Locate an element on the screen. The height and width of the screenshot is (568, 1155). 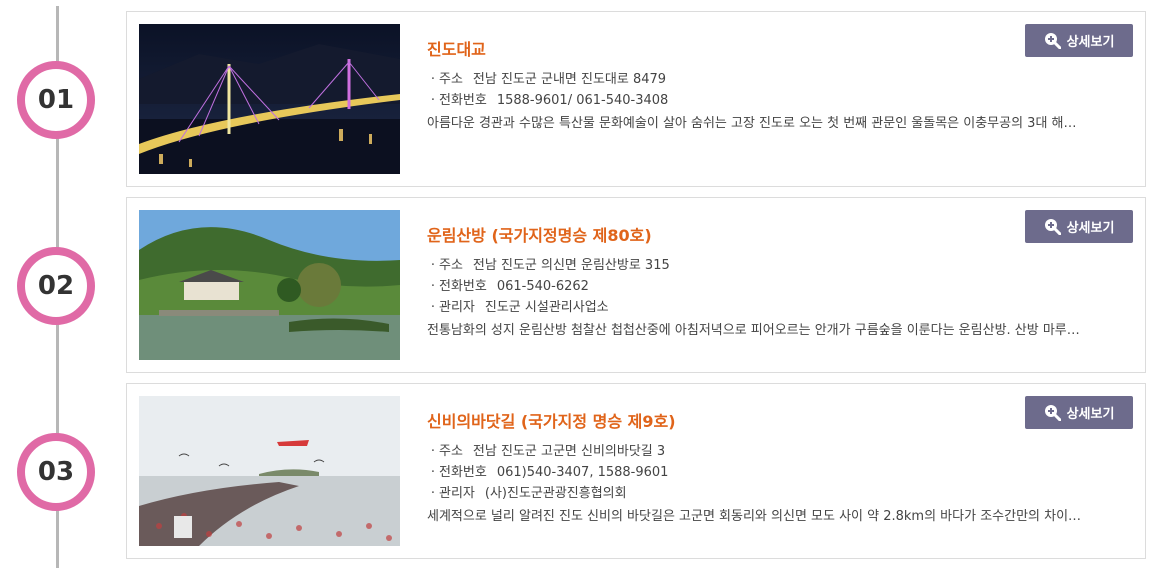
address-row: · 주소 전남 진도군 군내면 진도대로 8479 is located at coordinates (772, 79).